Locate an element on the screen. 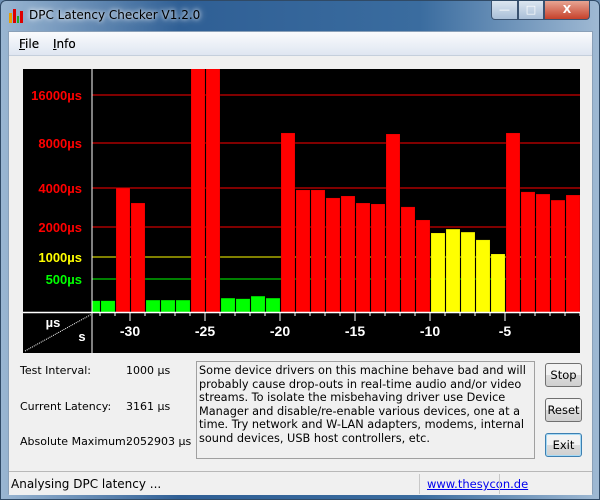 The height and width of the screenshot is (500, 600). y-tick-label: 2000µs is located at coordinates (60, 227).